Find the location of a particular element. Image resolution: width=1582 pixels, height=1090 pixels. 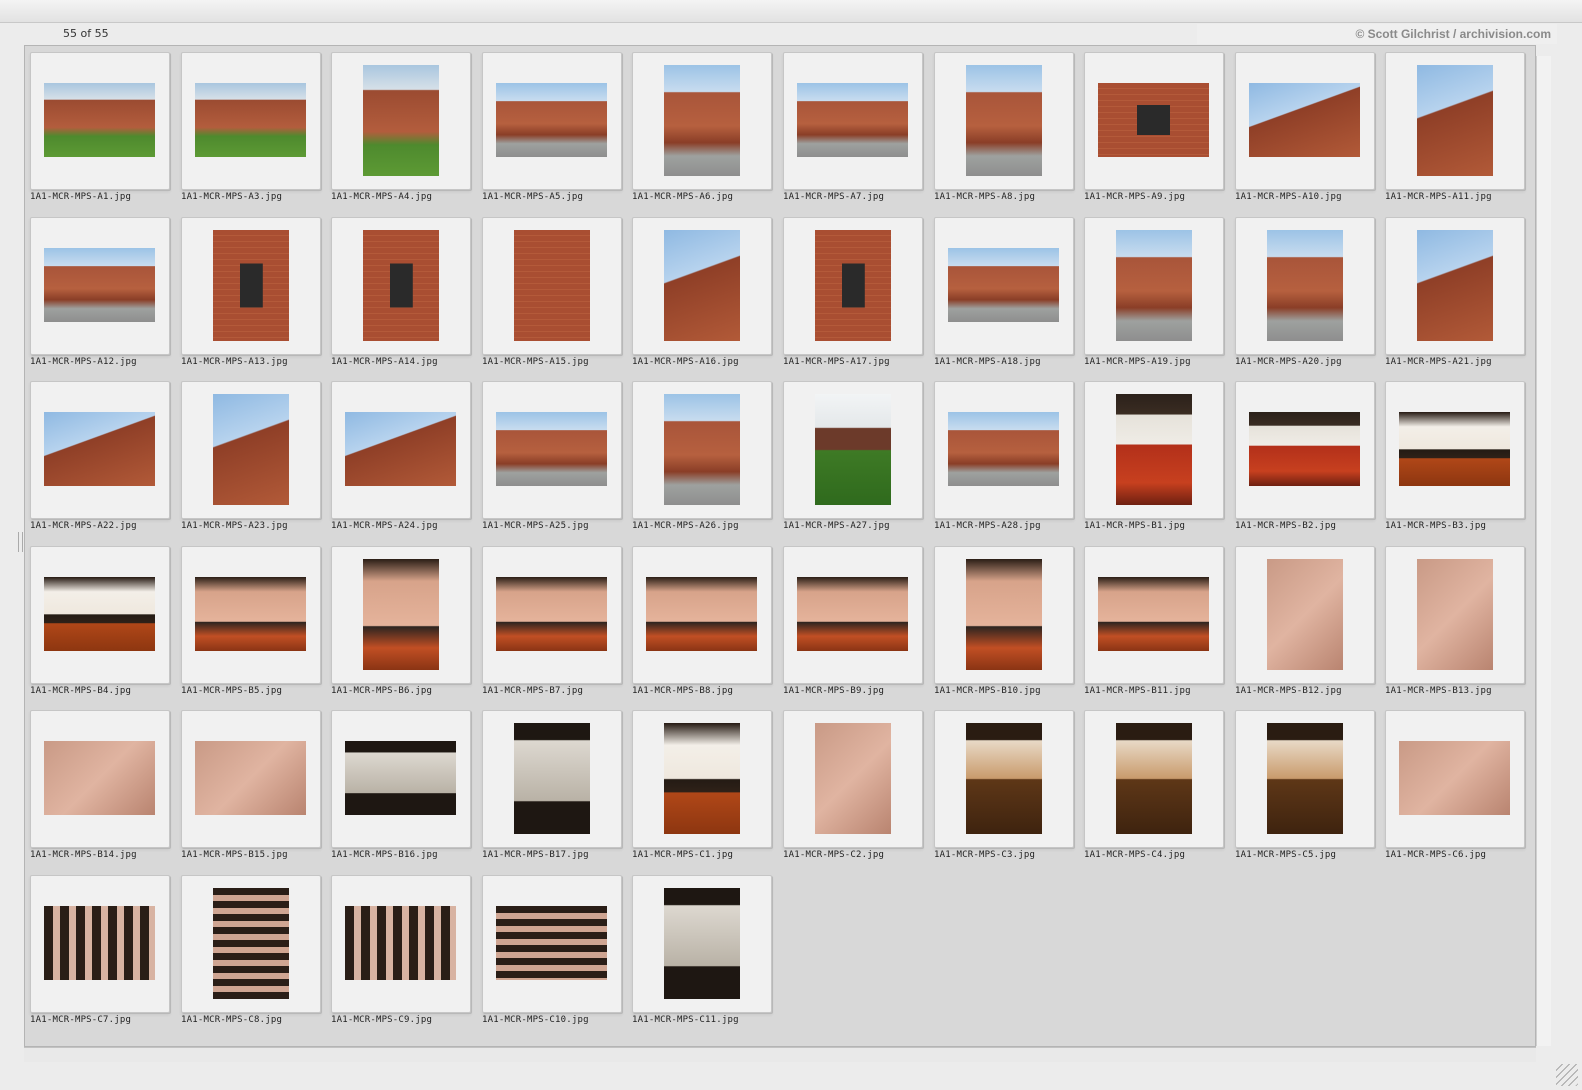

thumbnail-item: 1A1-MCR-MPS-C6.jpg is located at coordinates (1455, 790).